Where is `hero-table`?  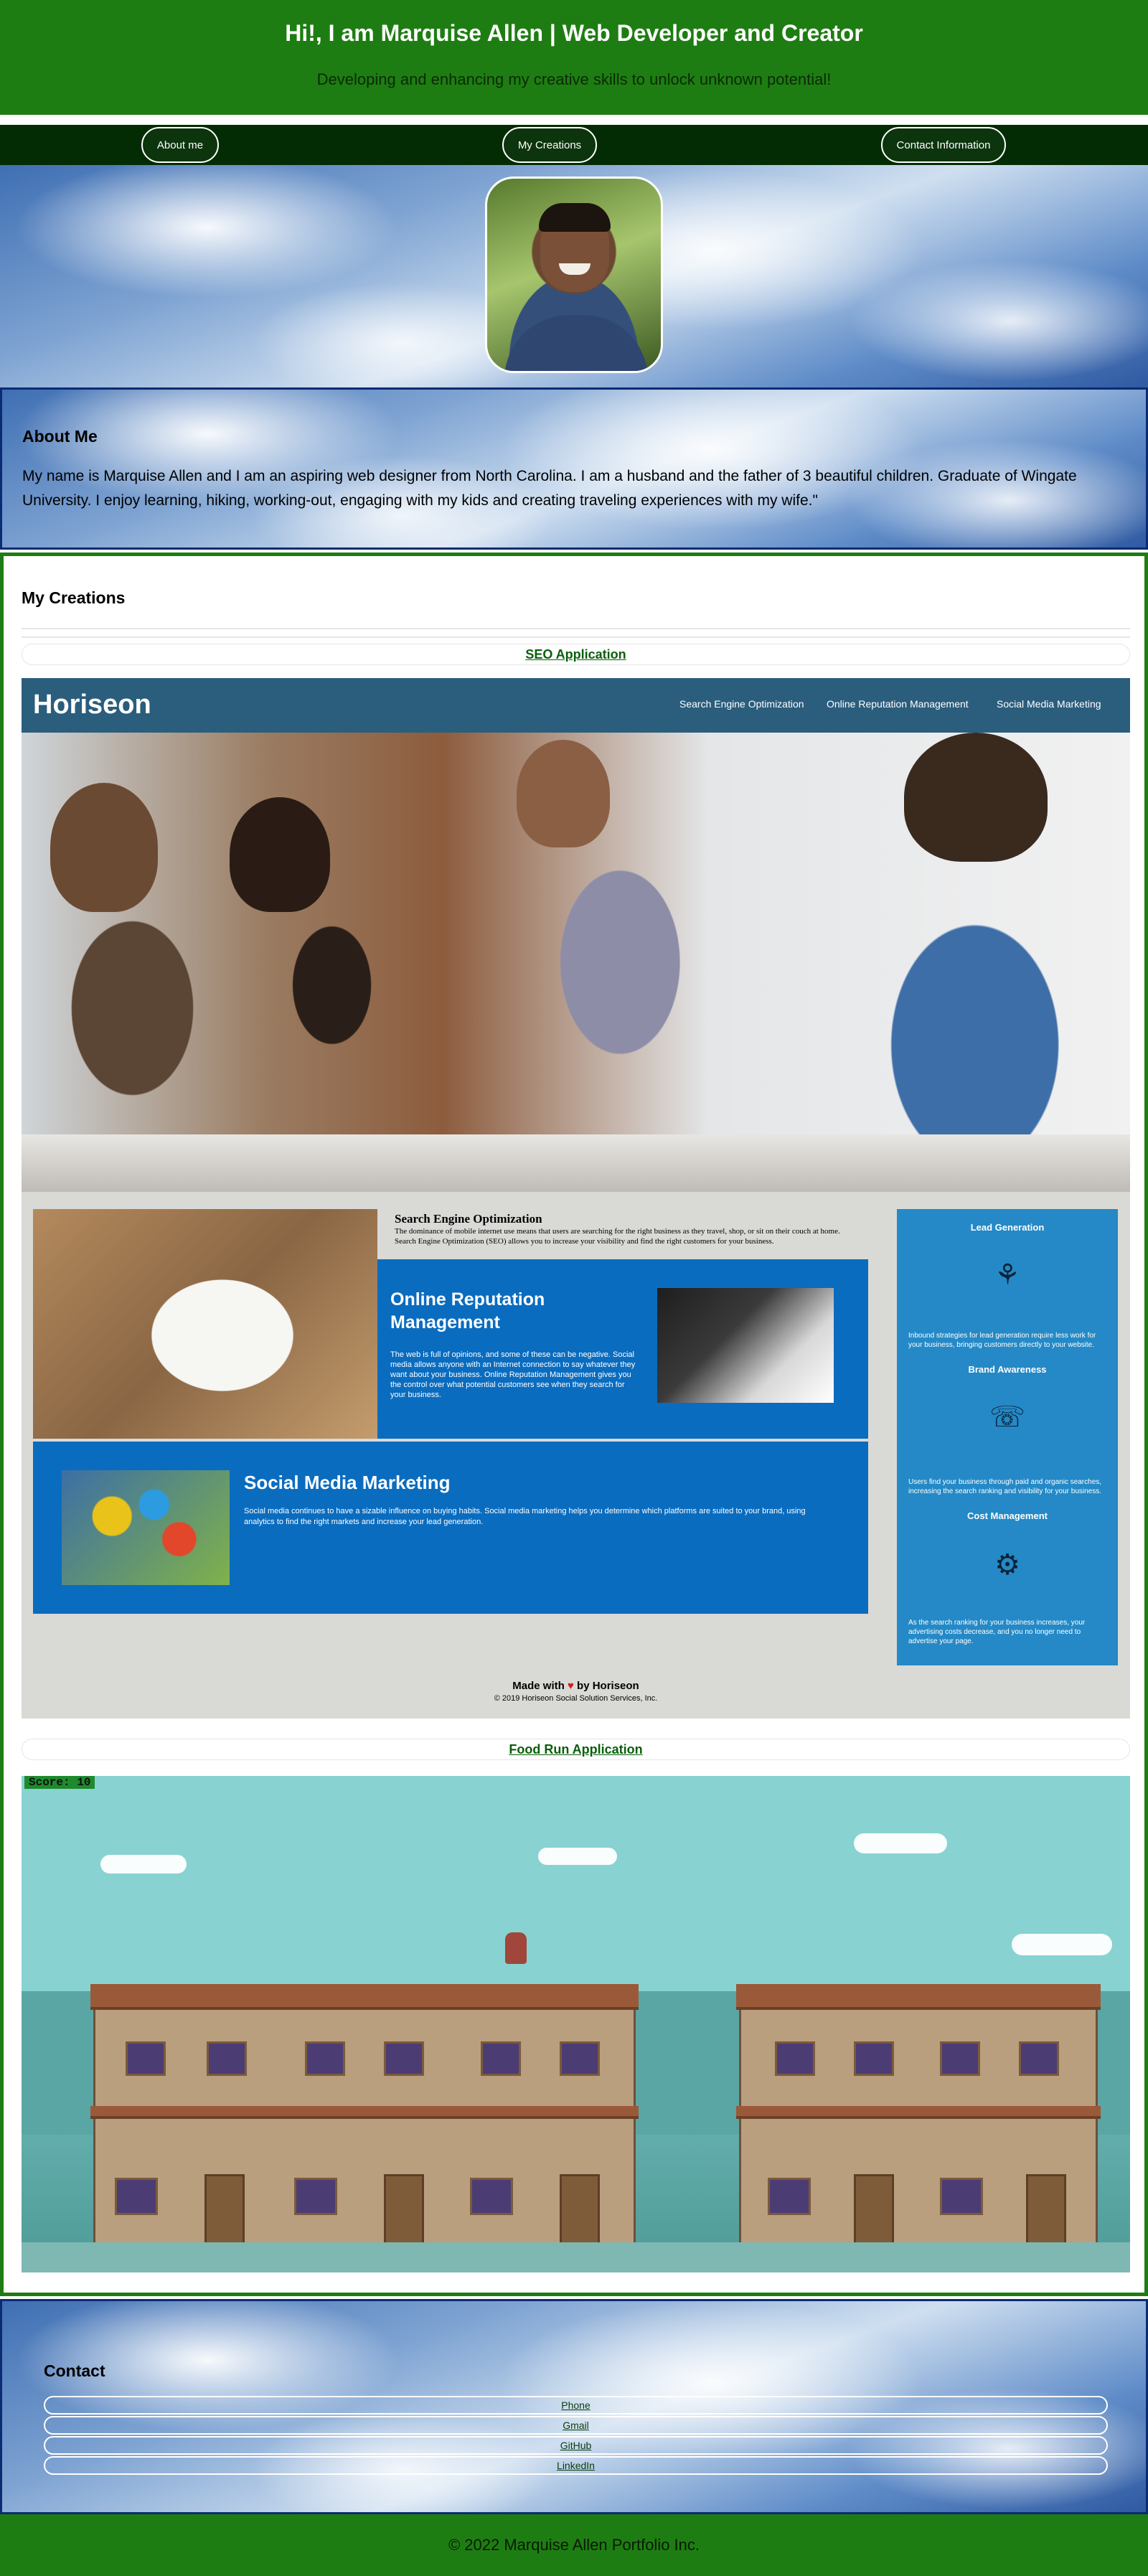
hero-table is located at coordinates (576, 1163).